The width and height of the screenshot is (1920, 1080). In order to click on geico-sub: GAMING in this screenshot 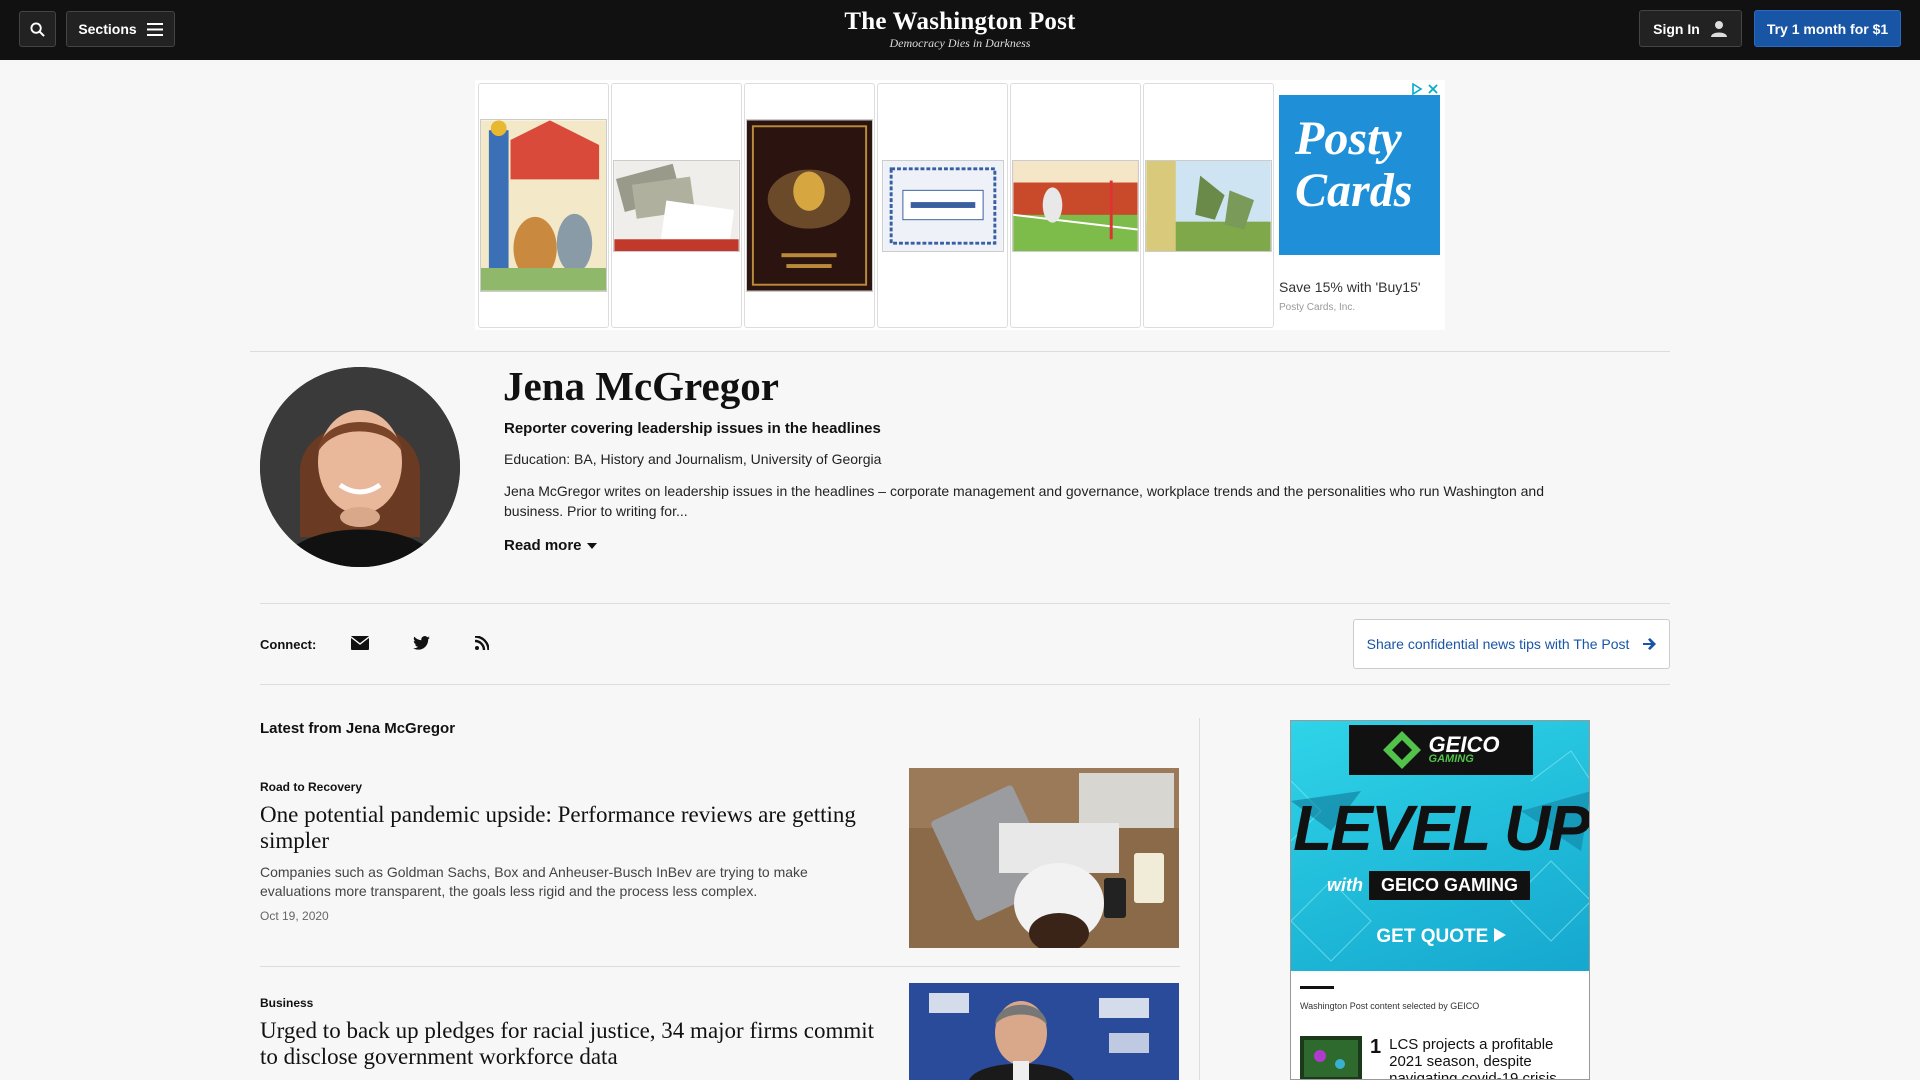, I will do `click(1451, 759)`.